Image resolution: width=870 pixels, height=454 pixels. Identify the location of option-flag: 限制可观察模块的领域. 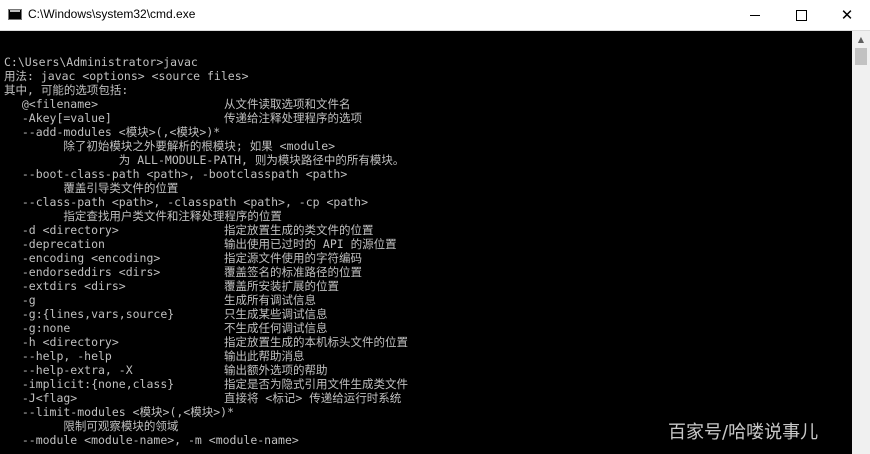
(93, 426).